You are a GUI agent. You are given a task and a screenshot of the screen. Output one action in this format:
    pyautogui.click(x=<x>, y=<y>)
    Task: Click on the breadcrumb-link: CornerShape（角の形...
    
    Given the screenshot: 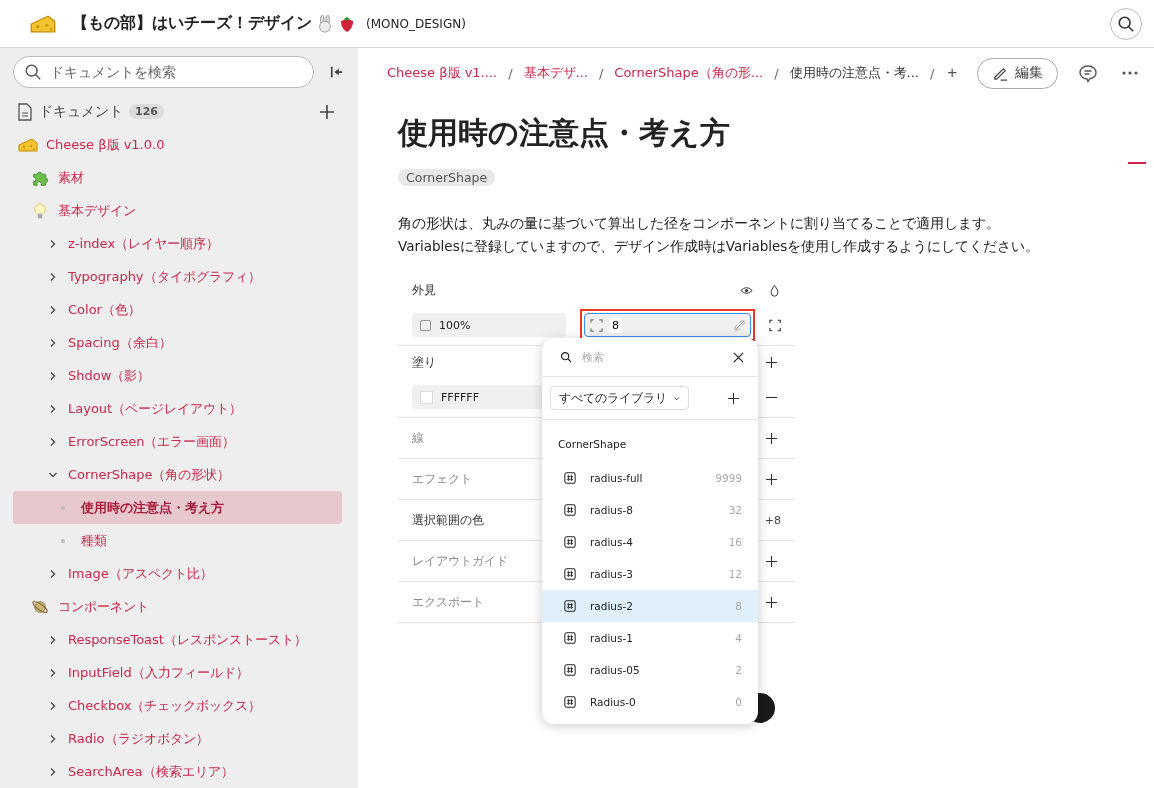 What is the action you would take?
    pyautogui.click(x=689, y=73)
    